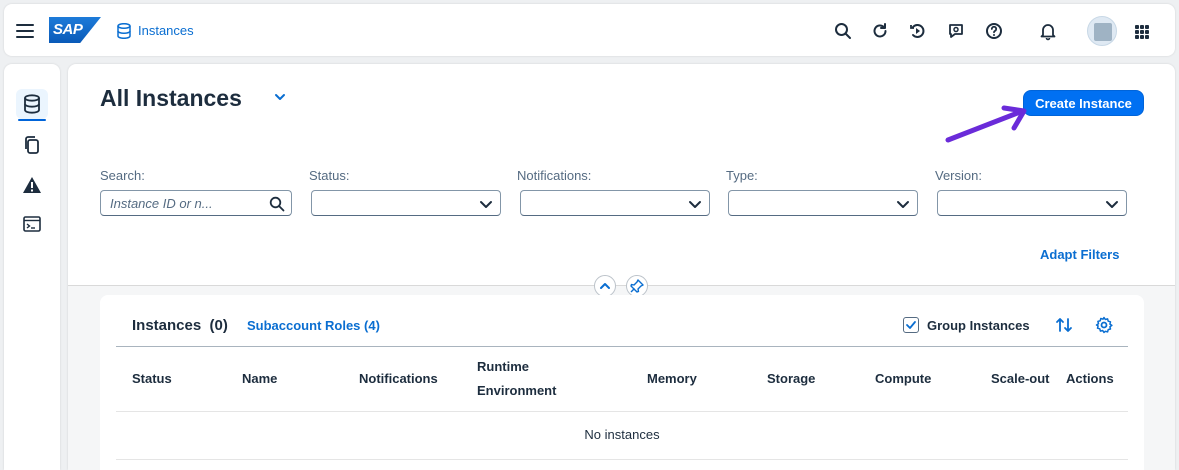 This screenshot has width=1179, height=470. I want to click on gear-icon, so click(1104, 325).